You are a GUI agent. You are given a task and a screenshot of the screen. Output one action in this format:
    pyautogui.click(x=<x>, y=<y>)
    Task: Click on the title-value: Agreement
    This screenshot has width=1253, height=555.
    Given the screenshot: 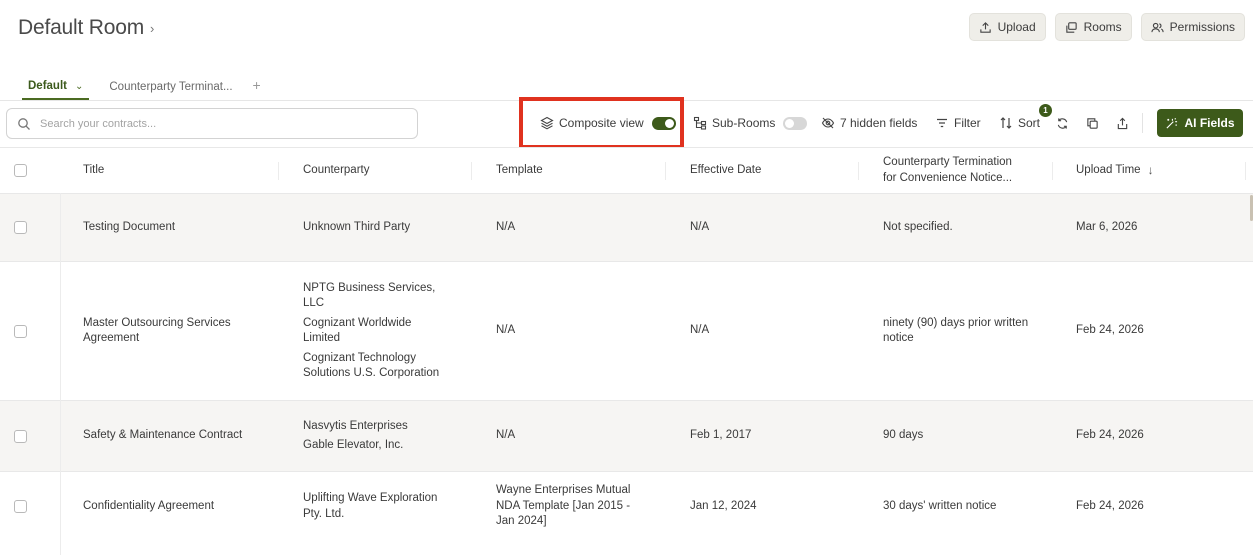 What is the action you would take?
    pyautogui.click(x=111, y=338)
    